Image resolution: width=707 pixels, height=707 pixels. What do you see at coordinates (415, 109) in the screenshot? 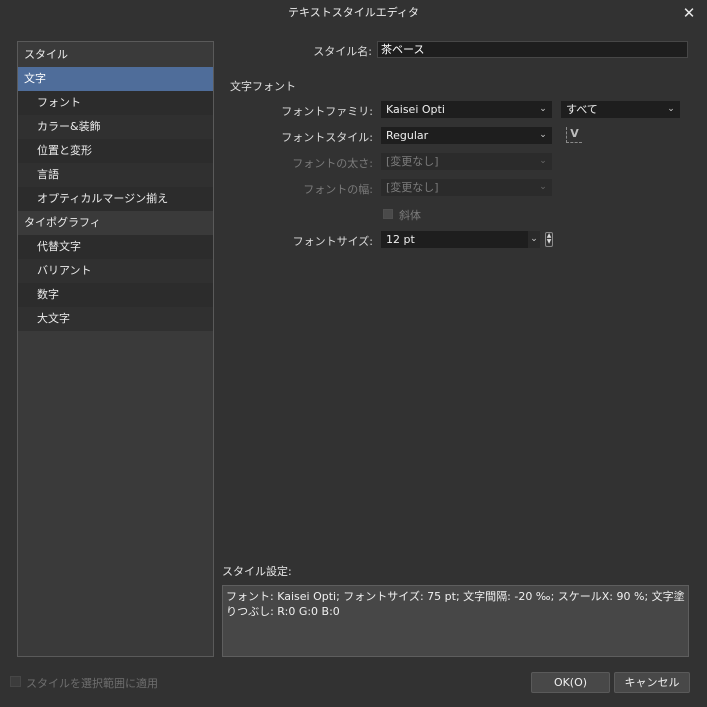
I see `font-family-value: Kaisei Opti` at bounding box center [415, 109].